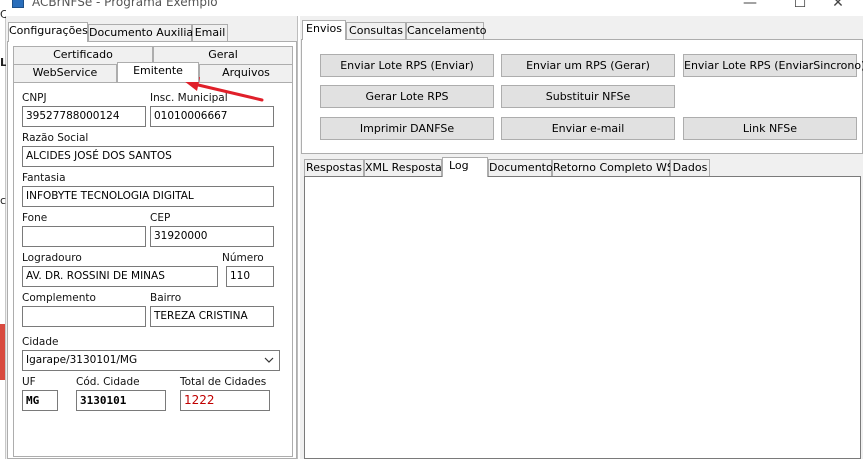 This screenshot has width=863, height=459. Describe the element at coordinates (166, 298) in the screenshot. I see `bairro-label: Bairro` at that location.